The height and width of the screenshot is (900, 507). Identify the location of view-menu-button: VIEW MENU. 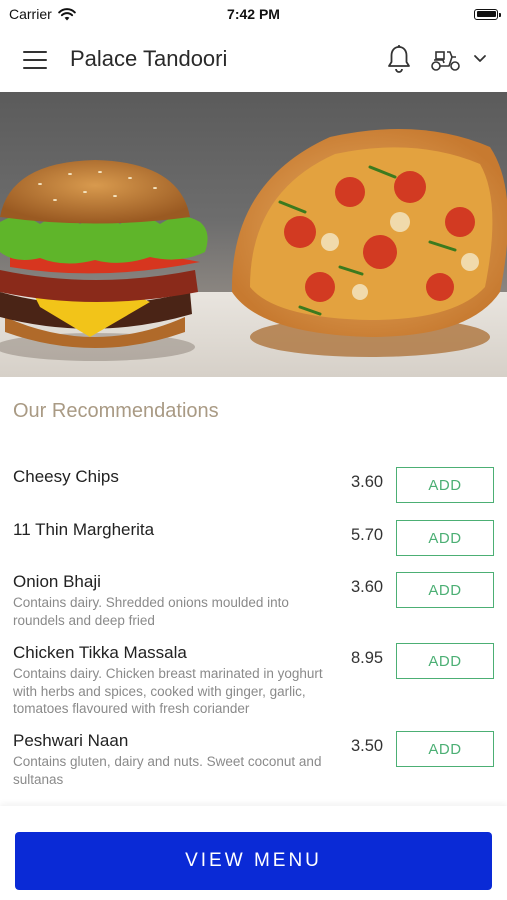
(253, 861).